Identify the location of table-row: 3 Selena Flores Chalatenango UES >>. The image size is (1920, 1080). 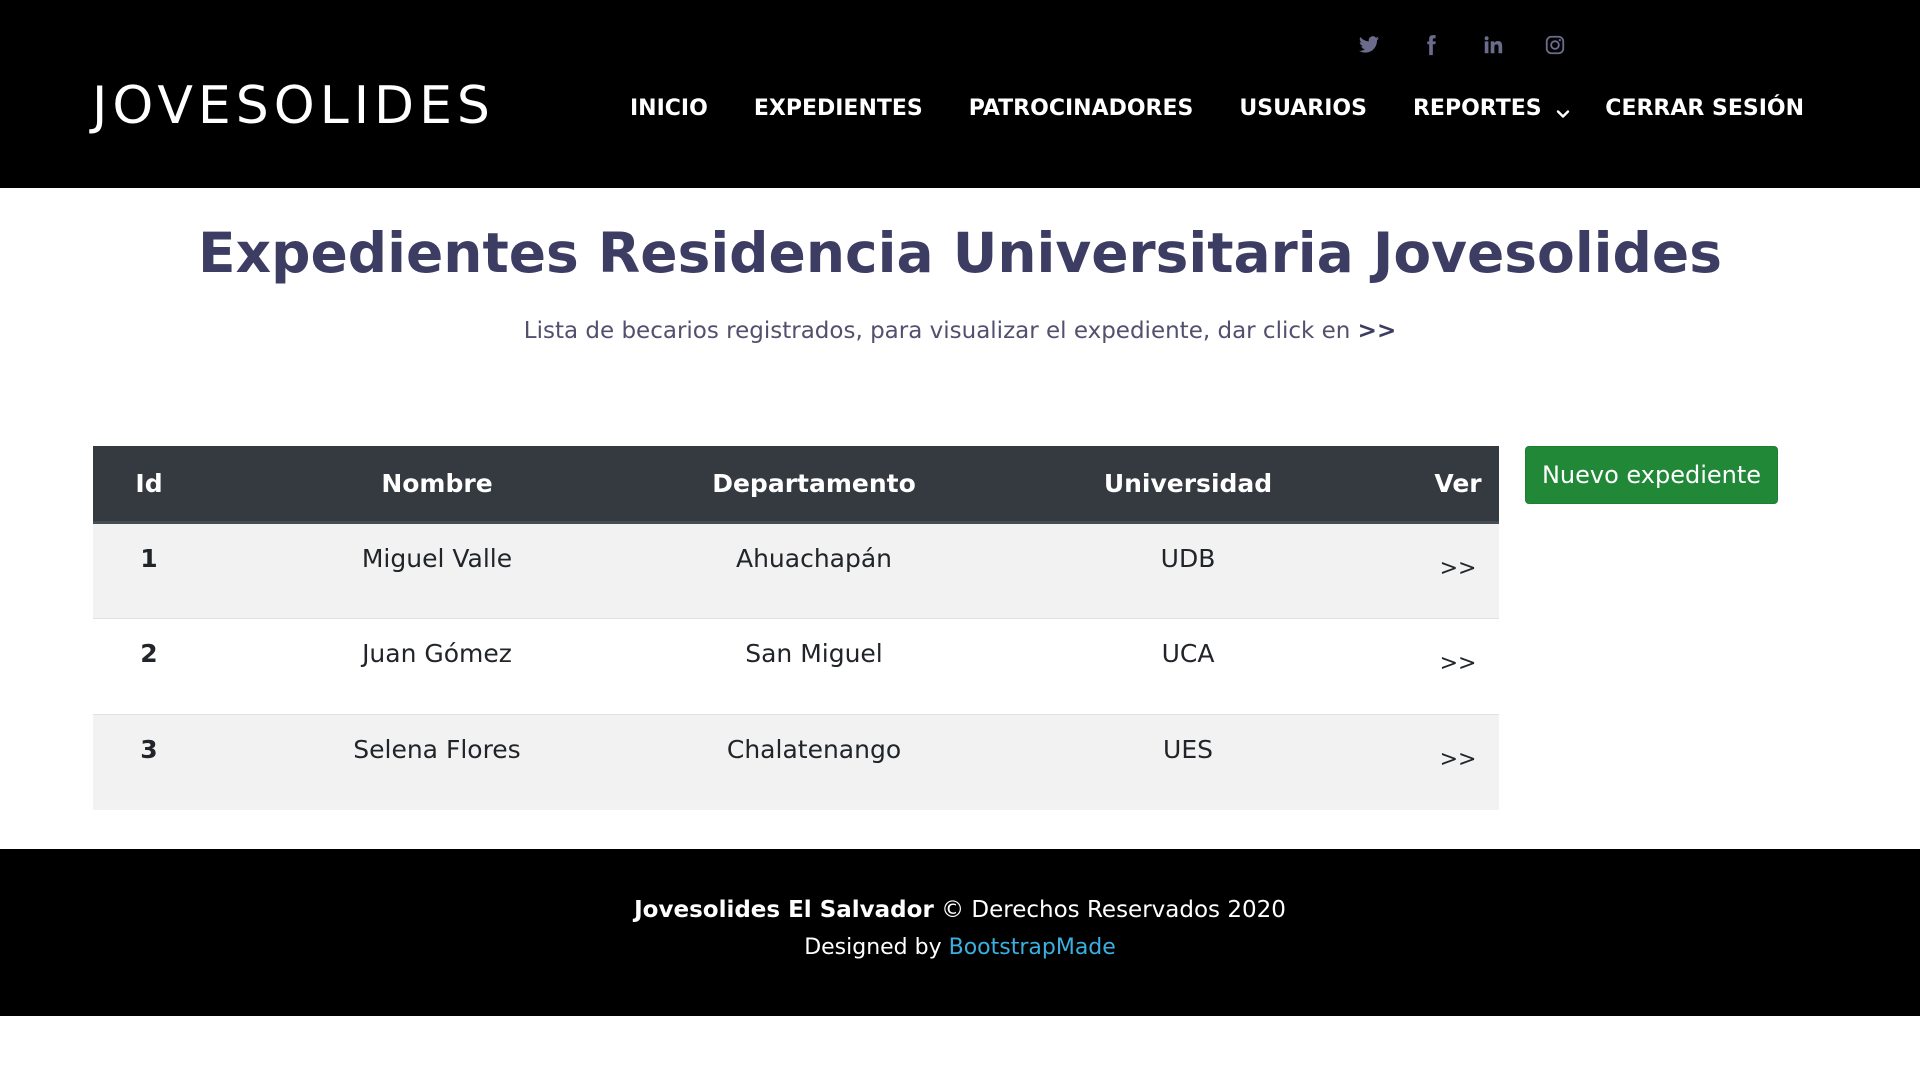
(796, 762).